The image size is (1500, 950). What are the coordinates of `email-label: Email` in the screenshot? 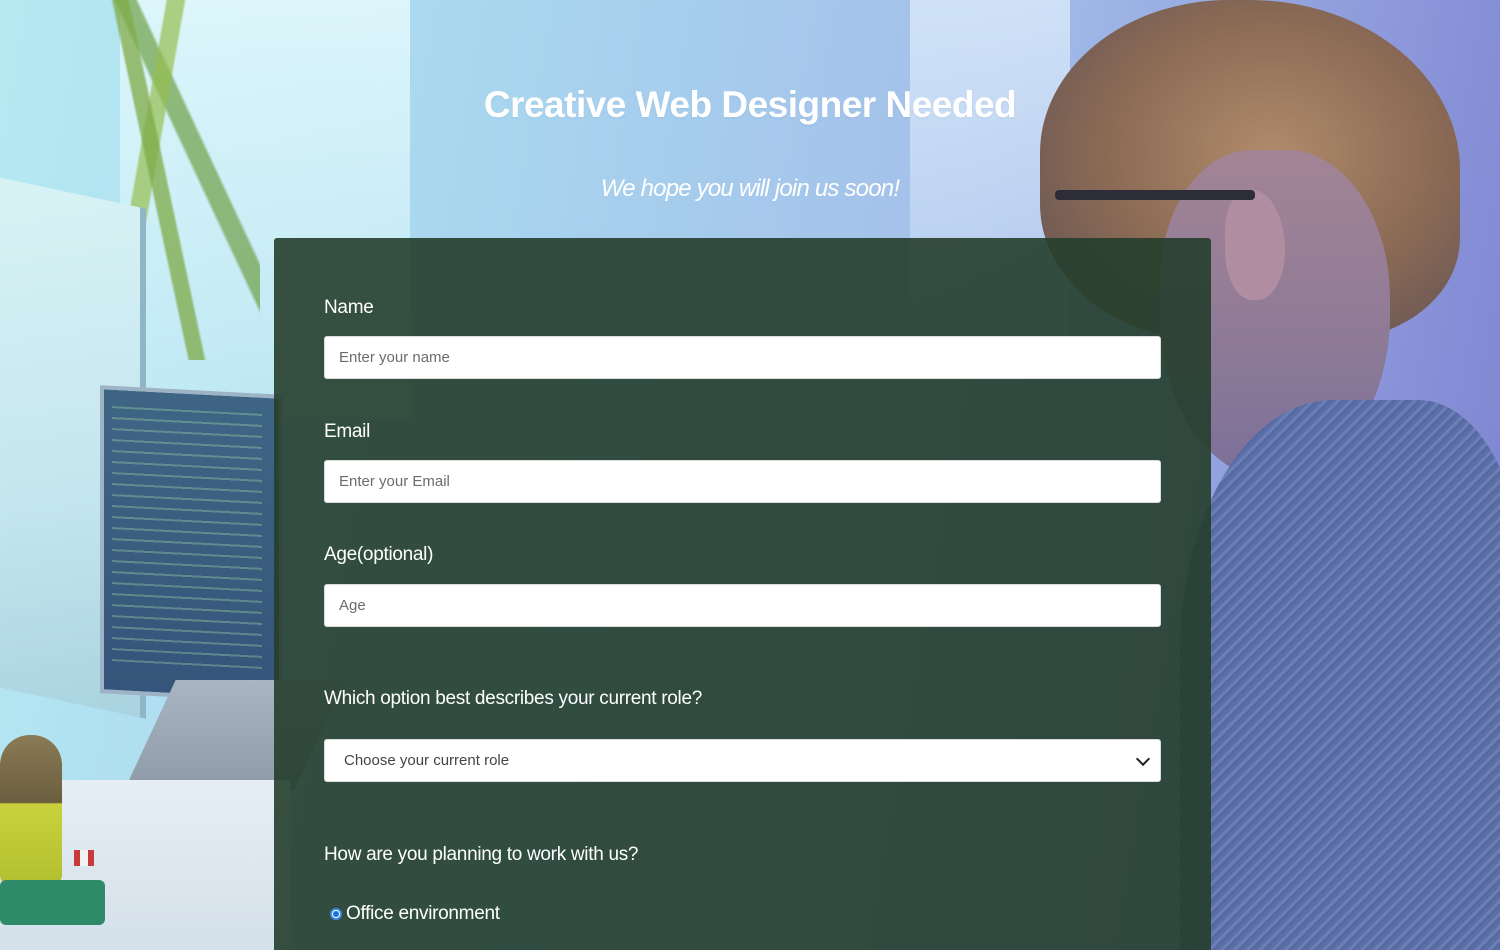 It's located at (347, 431).